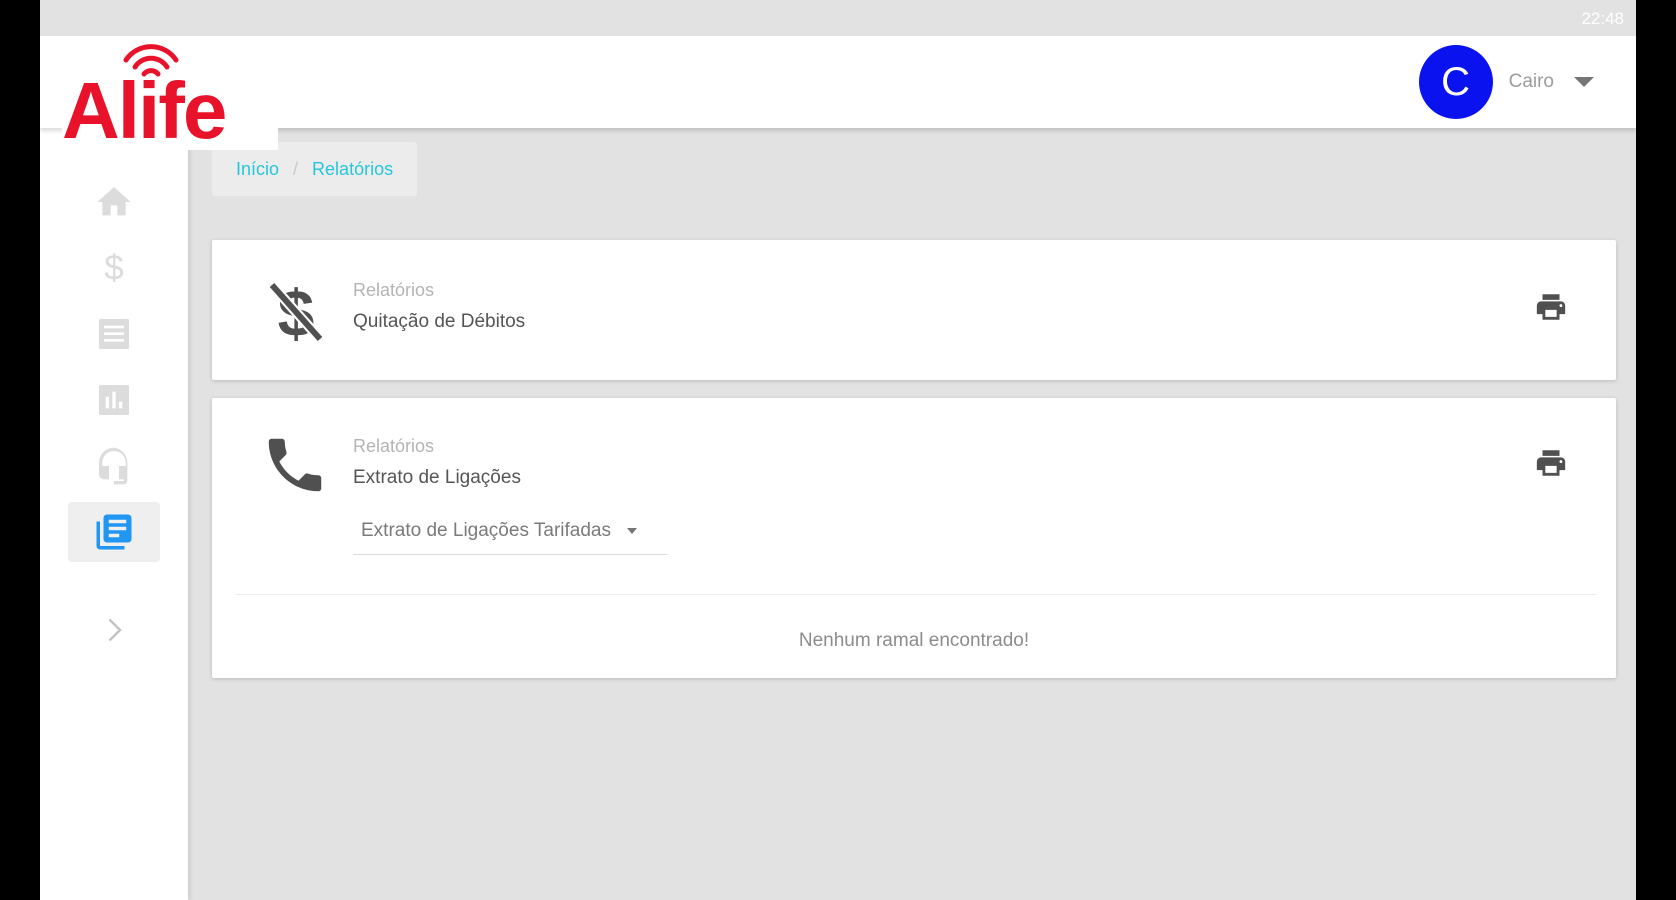 The height and width of the screenshot is (900, 1676). What do you see at coordinates (437, 477) in the screenshot?
I see `card-title: Extrato de Ligações` at bounding box center [437, 477].